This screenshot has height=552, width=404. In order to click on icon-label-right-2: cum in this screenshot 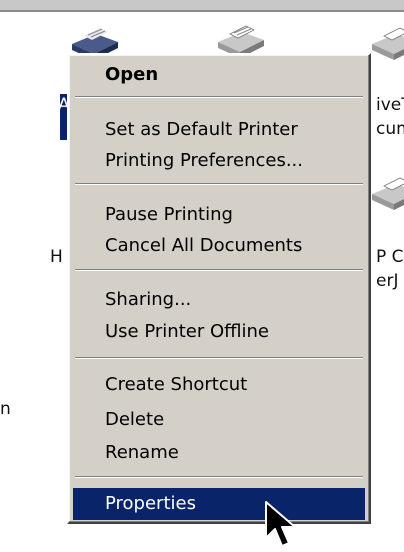, I will do `click(390, 129)`.